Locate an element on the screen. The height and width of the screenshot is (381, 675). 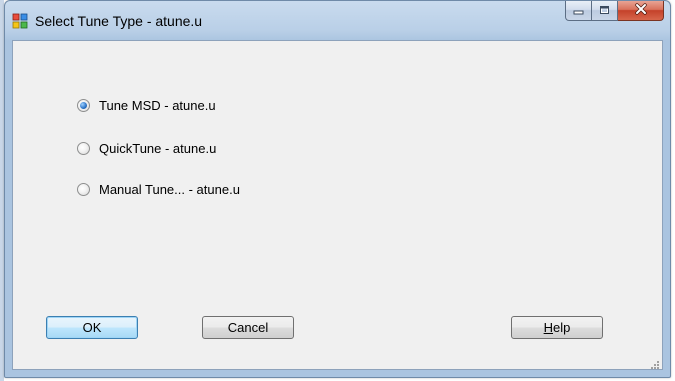
option-manual-tune: Manual Tune... - atune.u is located at coordinates (158, 189).